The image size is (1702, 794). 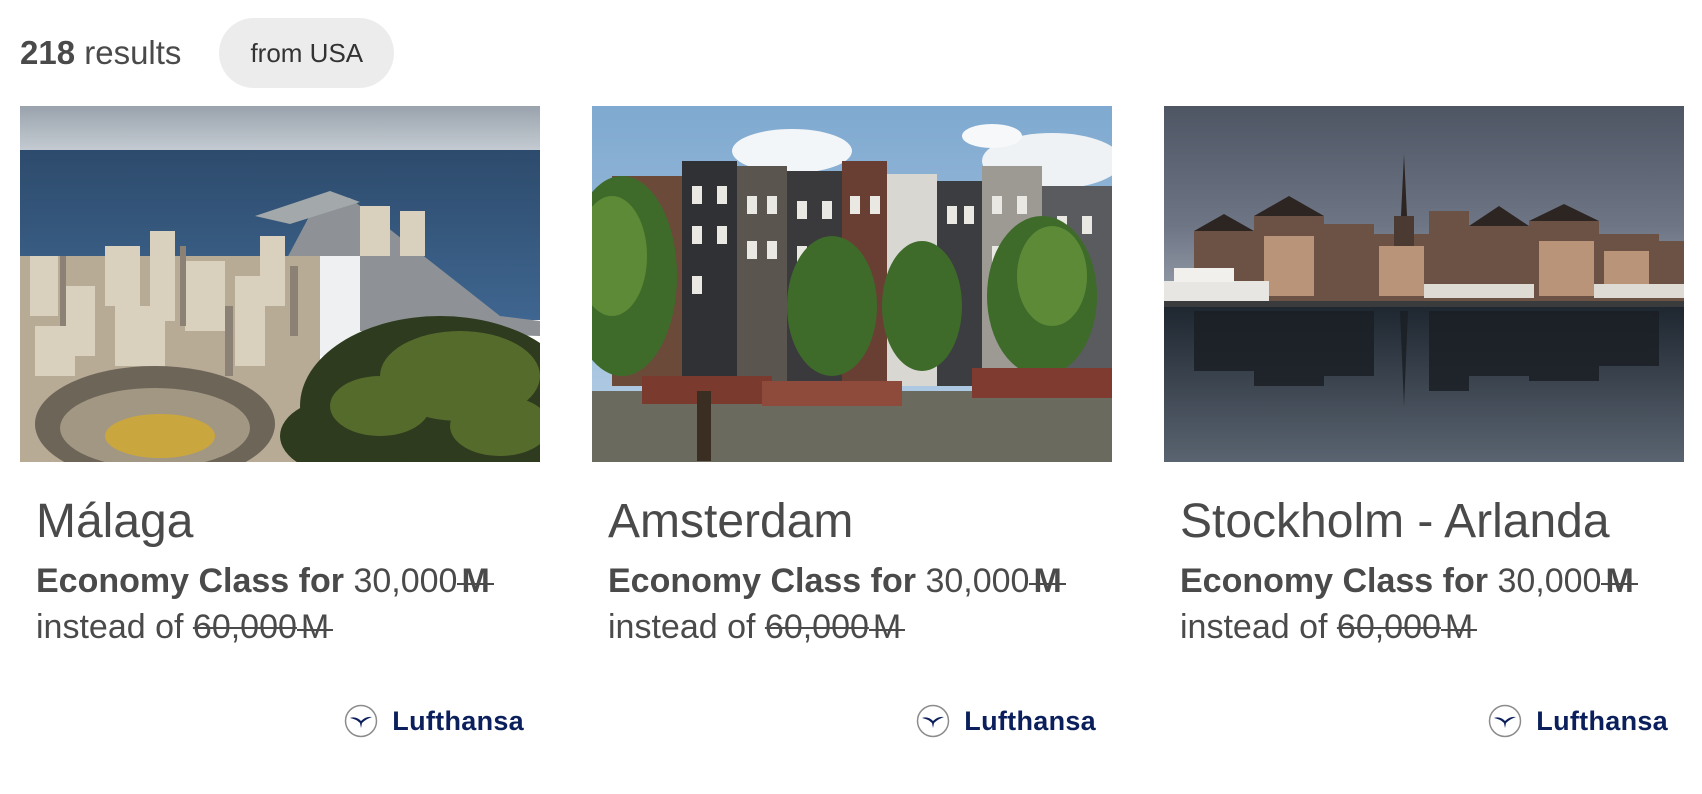 What do you see at coordinates (133, 52) in the screenshot?
I see `results-label: results` at bounding box center [133, 52].